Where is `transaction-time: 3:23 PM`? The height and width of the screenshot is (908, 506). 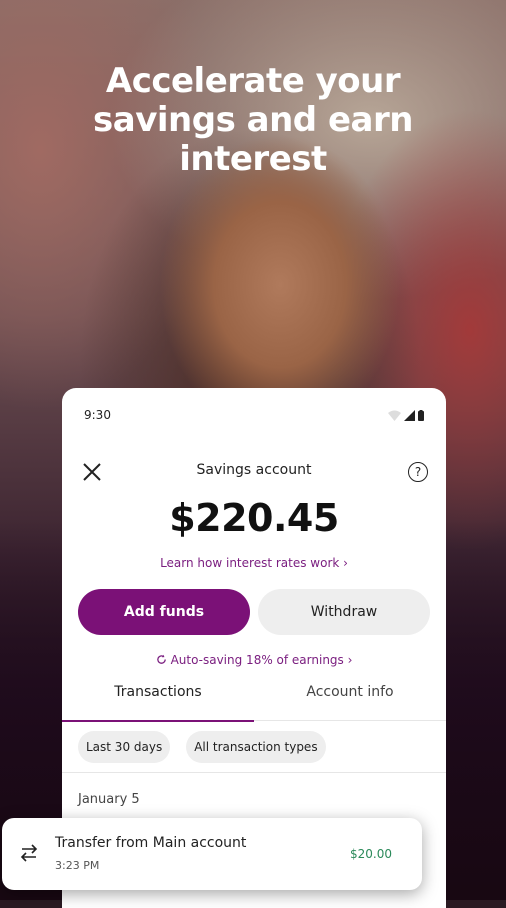 transaction-time: 3:23 PM is located at coordinates (77, 865).